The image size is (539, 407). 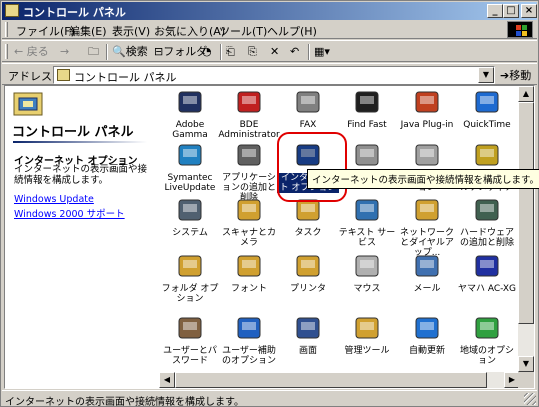 I want to click on bde-icon, so click(x=249, y=102).